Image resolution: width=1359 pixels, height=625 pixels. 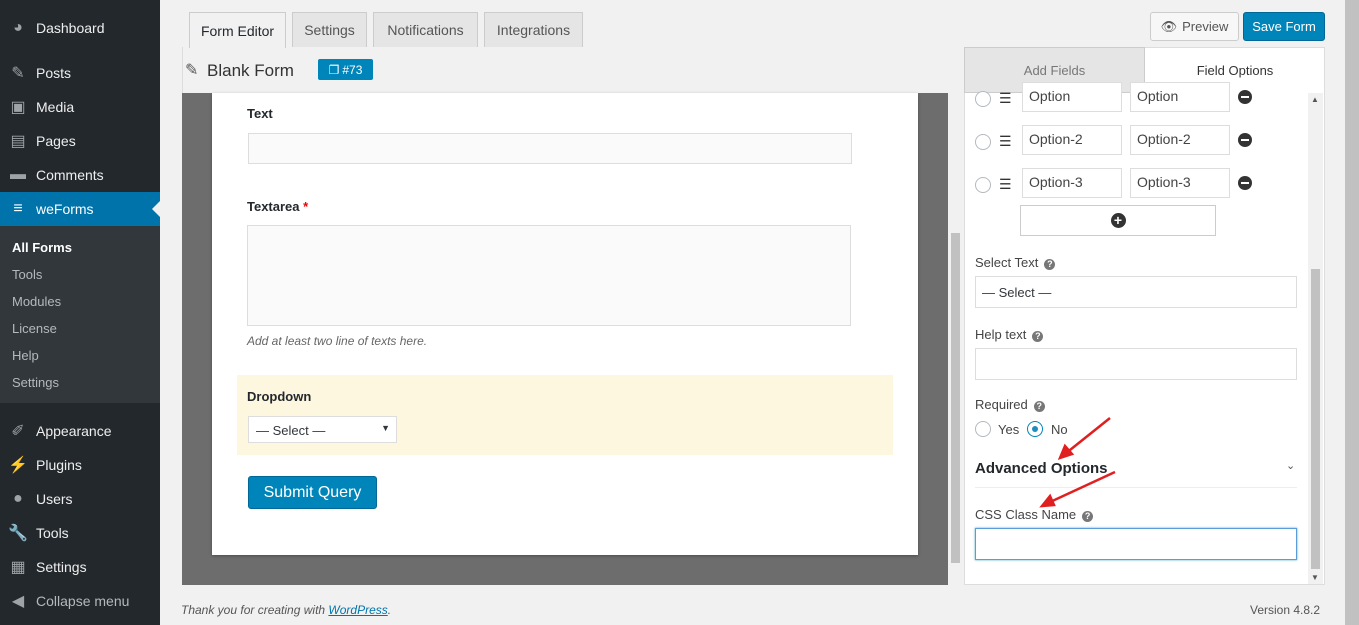 I want to click on sidebar-item-pages: ▤ Pages, so click(x=80, y=141).